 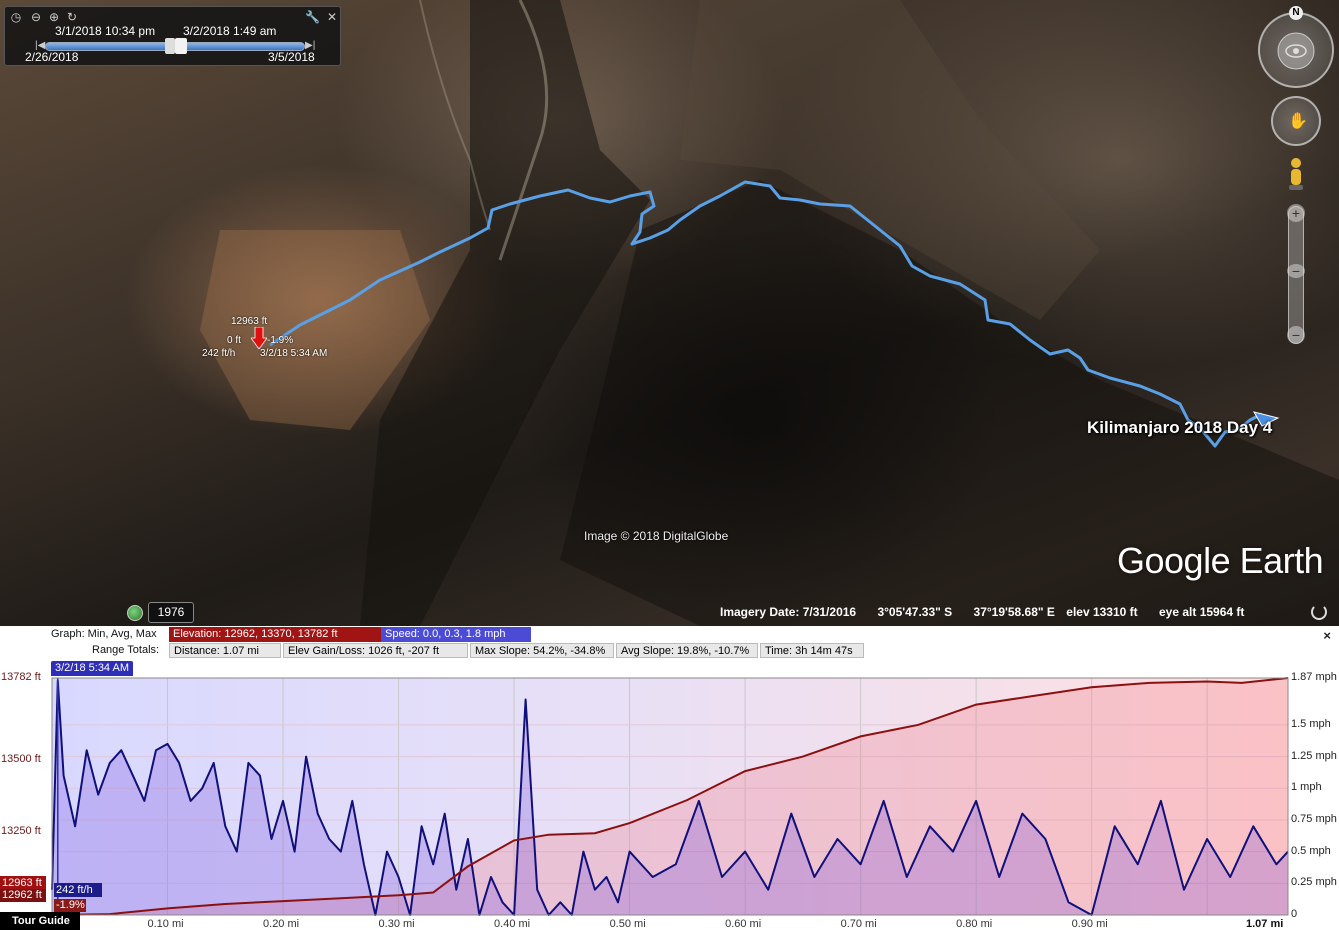 What do you see at coordinates (1296, 13) in the screenshot?
I see `compass-north: N` at bounding box center [1296, 13].